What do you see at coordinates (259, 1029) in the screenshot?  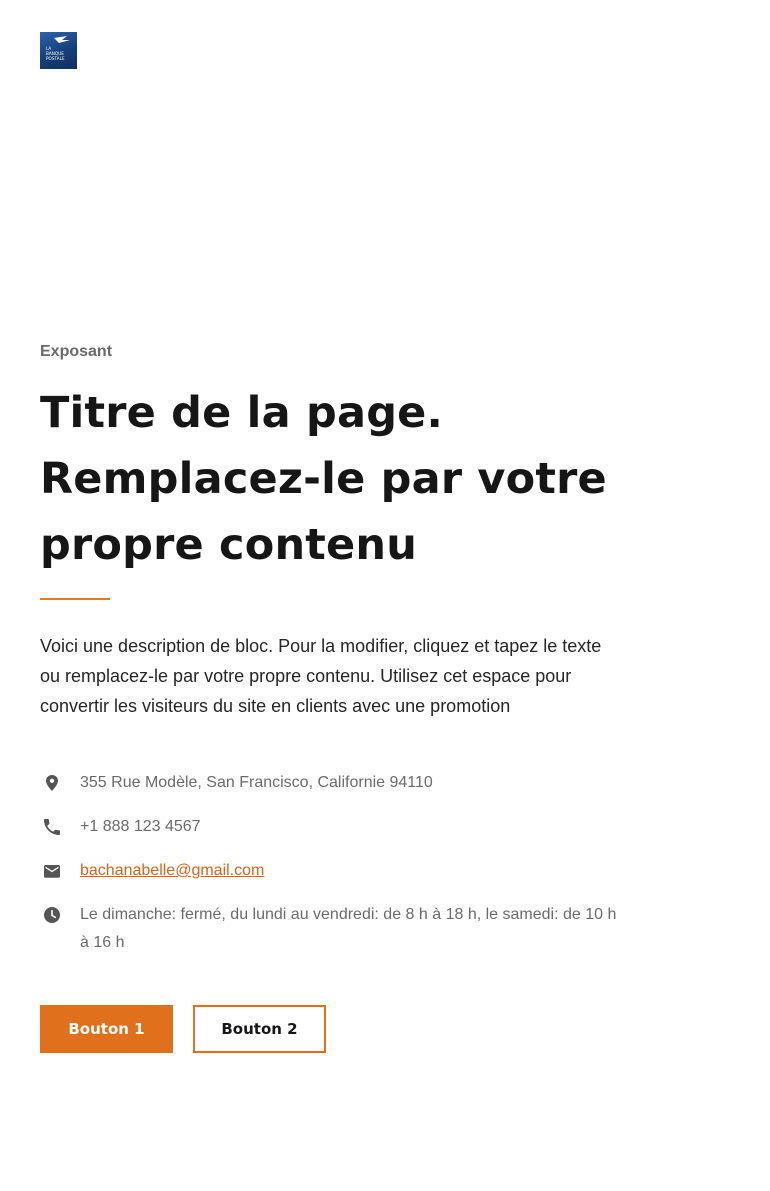 I see `secondary-button: Bouton 2` at bounding box center [259, 1029].